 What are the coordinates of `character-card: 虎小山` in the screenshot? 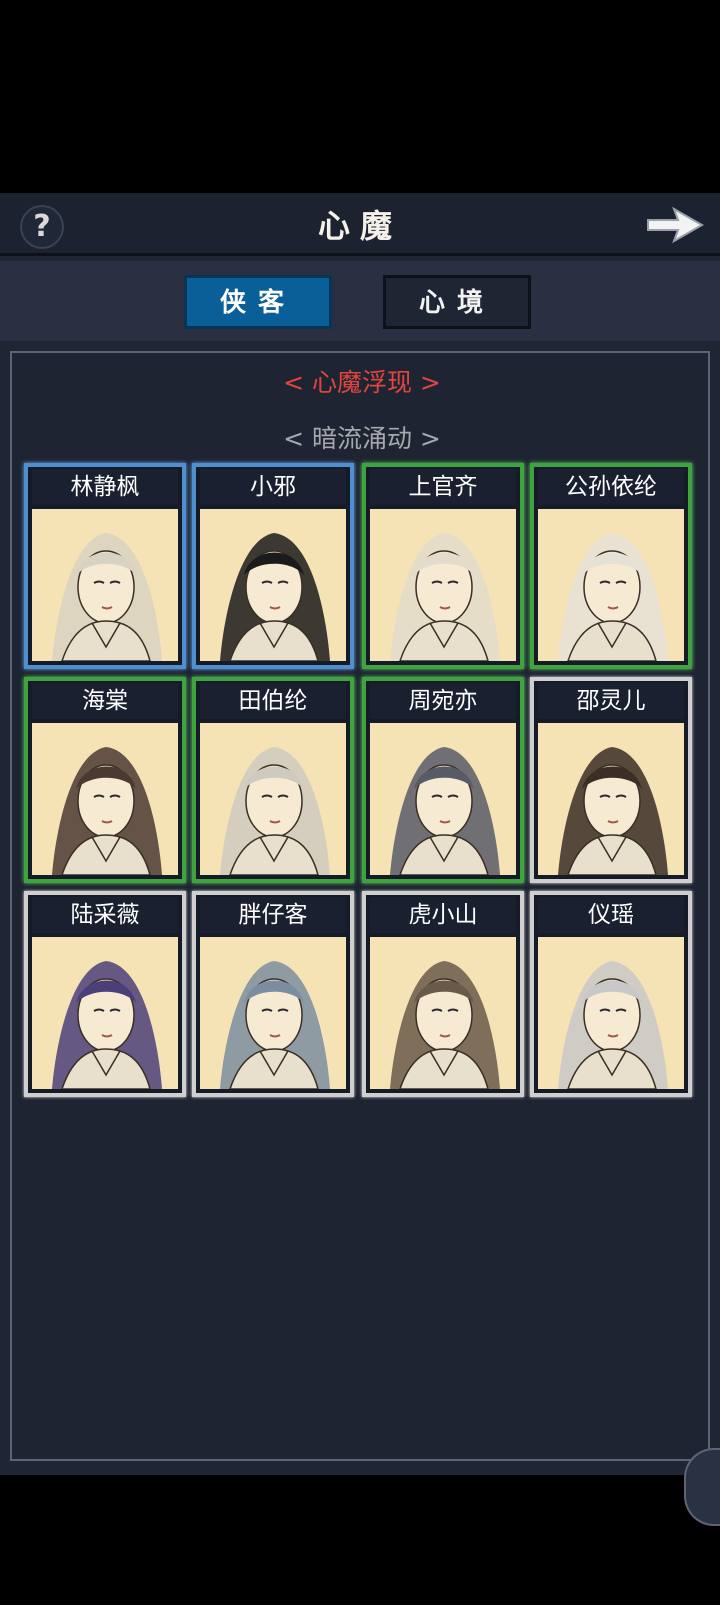 It's located at (443, 994).